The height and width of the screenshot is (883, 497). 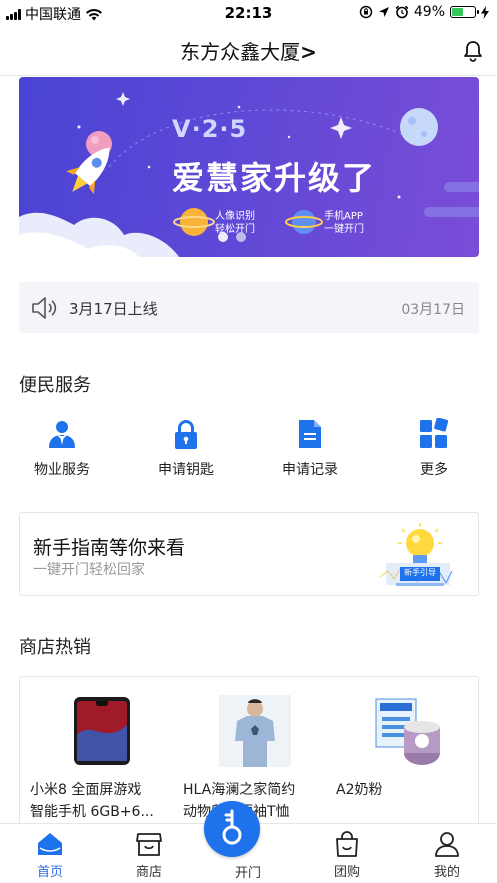 I want to click on service-request-records: 申请记录, so click(x=310, y=448).